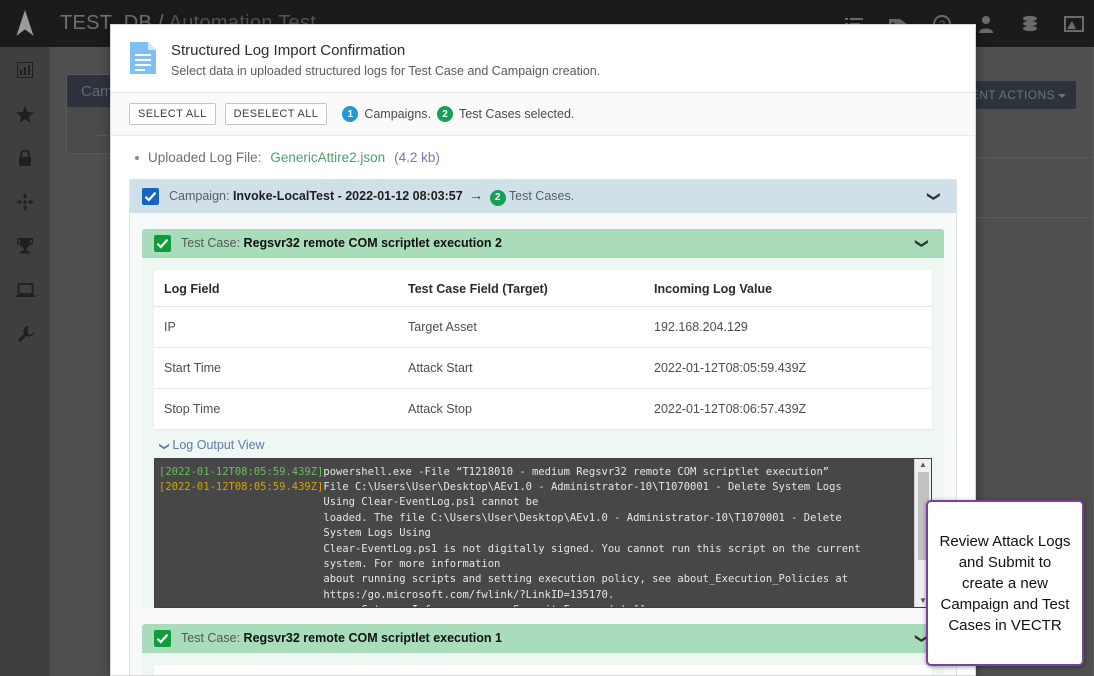  I want to click on chevron-down-icon, so click(1062, 95).